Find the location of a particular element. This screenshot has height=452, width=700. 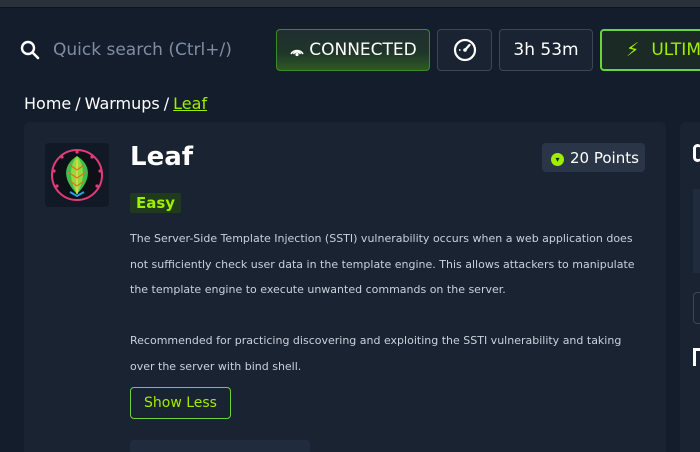

session-timer-label: 3h 53m is located at coordinates (546, 50).